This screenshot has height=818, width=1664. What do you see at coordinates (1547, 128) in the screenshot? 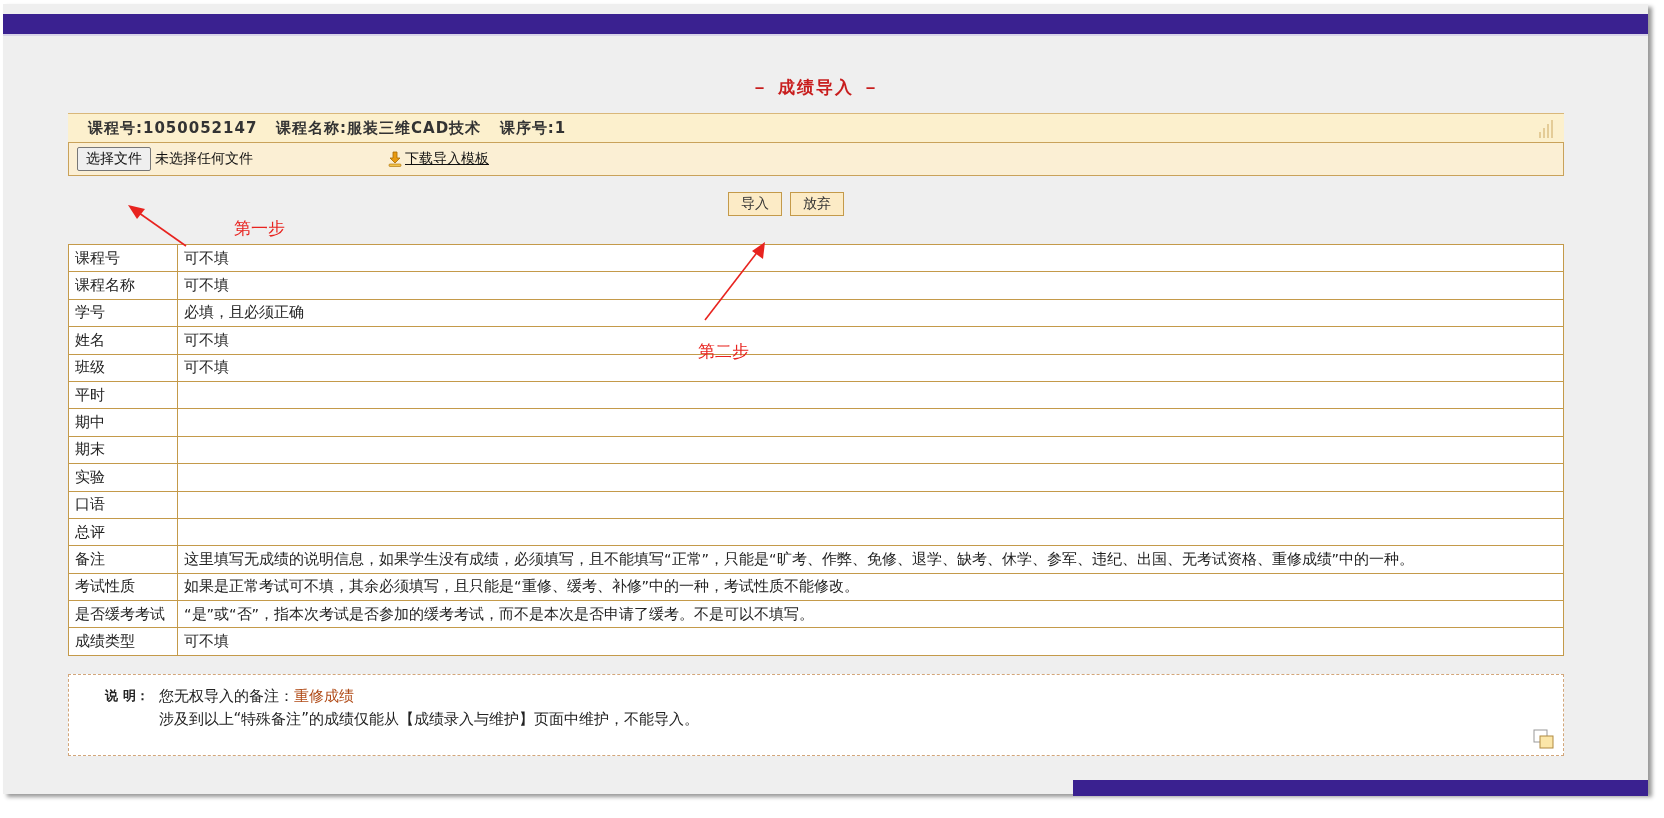
I see `resize-grip-icon` at bounding box center [1547, 128].